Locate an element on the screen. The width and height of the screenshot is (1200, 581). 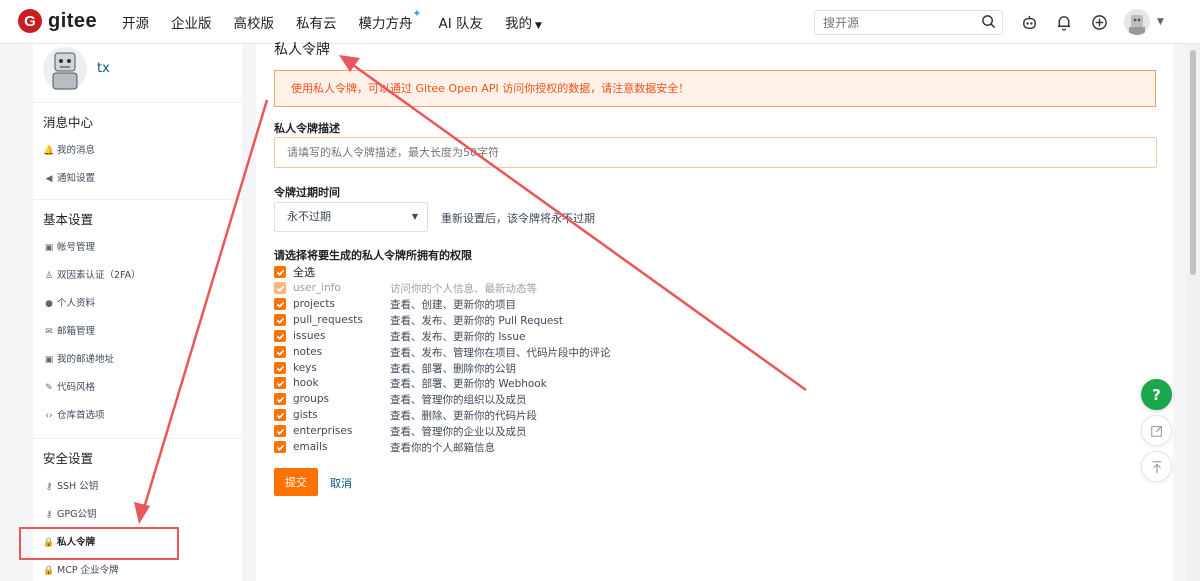
sidebar-item-email: ✉ 邮箱管理 is located at coordinates (137, 332).